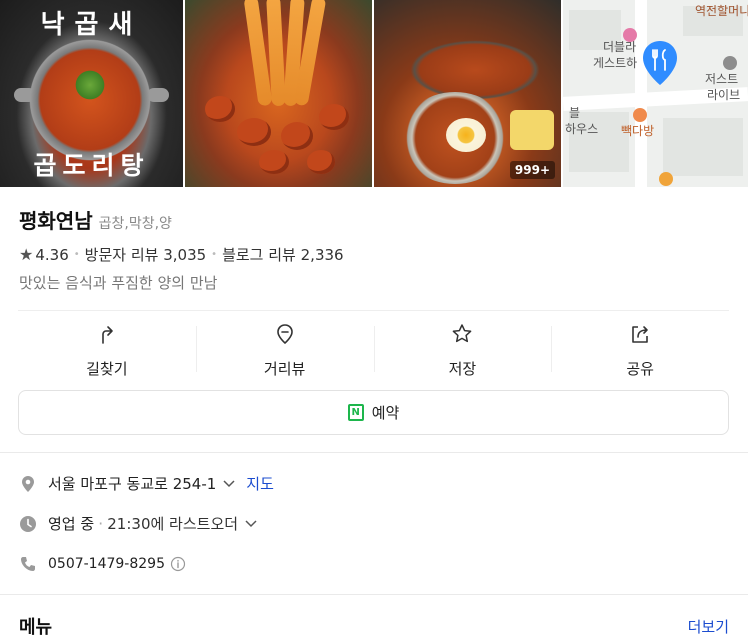  I want to click on map-label: 게스트하, so click(615, 63).